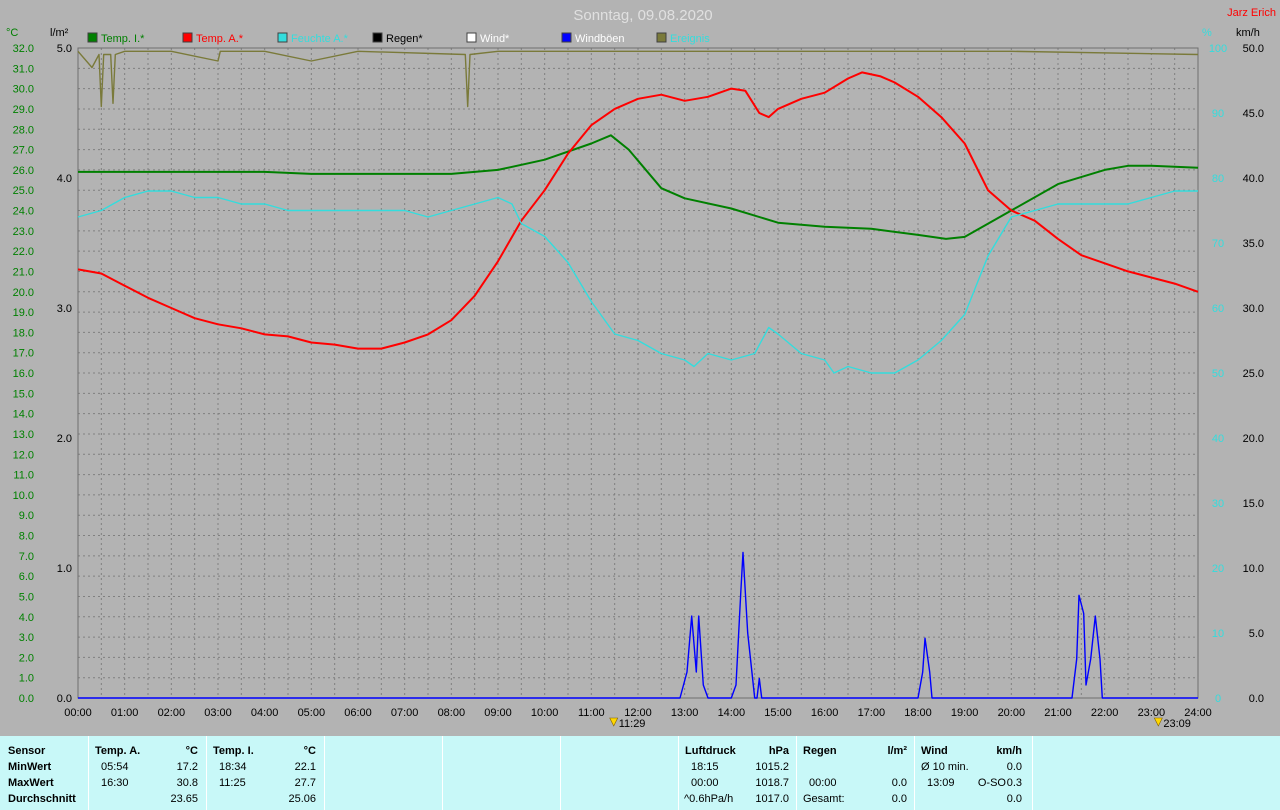 The height and width of the screenshot is (810, 1280). I want to click on x-tick-label: 07:00, so click(405, 713).